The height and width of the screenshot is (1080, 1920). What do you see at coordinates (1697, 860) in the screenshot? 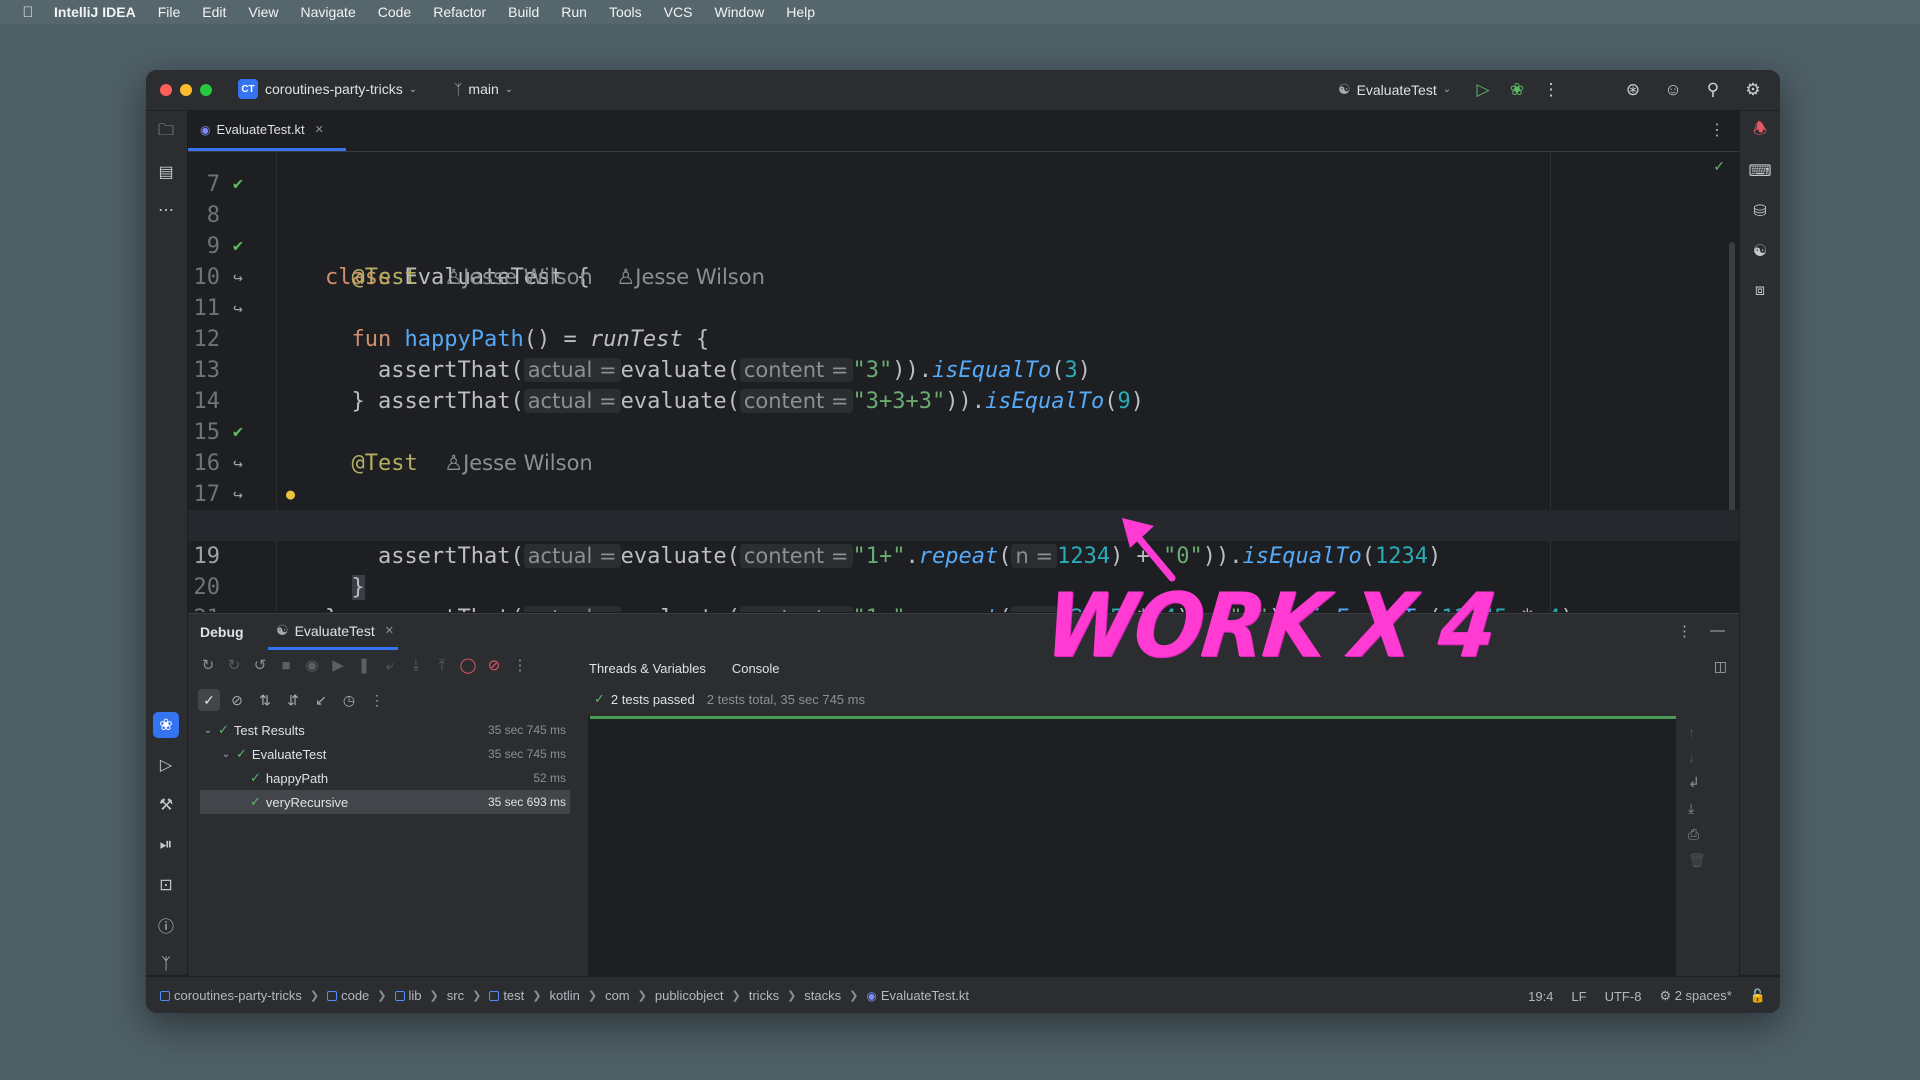
I see `trash-icon: 🗑` at bounding box center [1697, 860].